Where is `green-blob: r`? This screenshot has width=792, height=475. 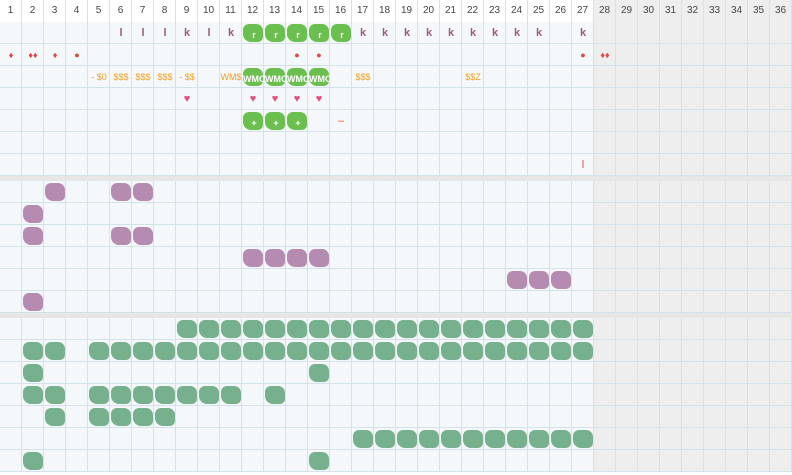
green-blob: r is located at coordinates (253, 33).